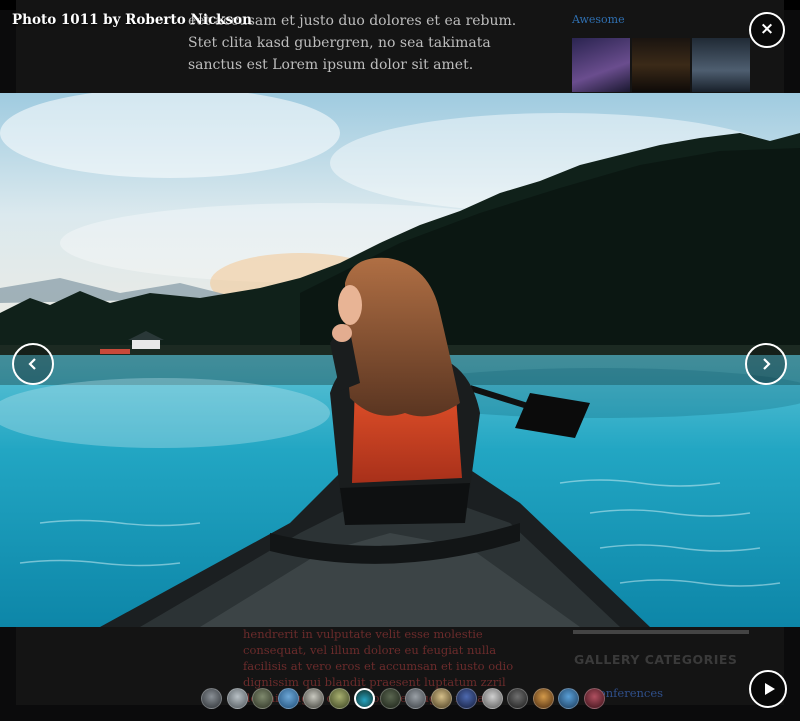 Image resolution: width=800 pixels, height=721 pixels. I want to click on slideshow-play-button, so click(768, 689).